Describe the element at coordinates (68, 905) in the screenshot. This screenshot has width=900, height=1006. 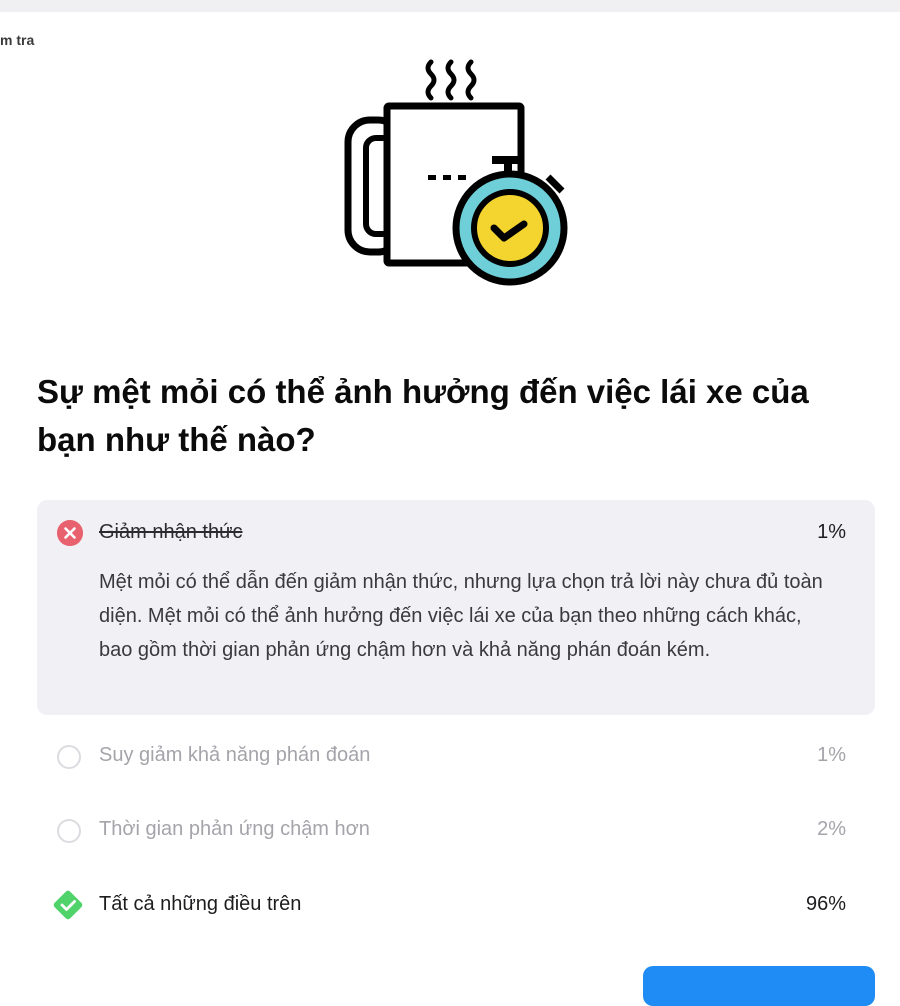
I see `check-diamond-icon` at that location.